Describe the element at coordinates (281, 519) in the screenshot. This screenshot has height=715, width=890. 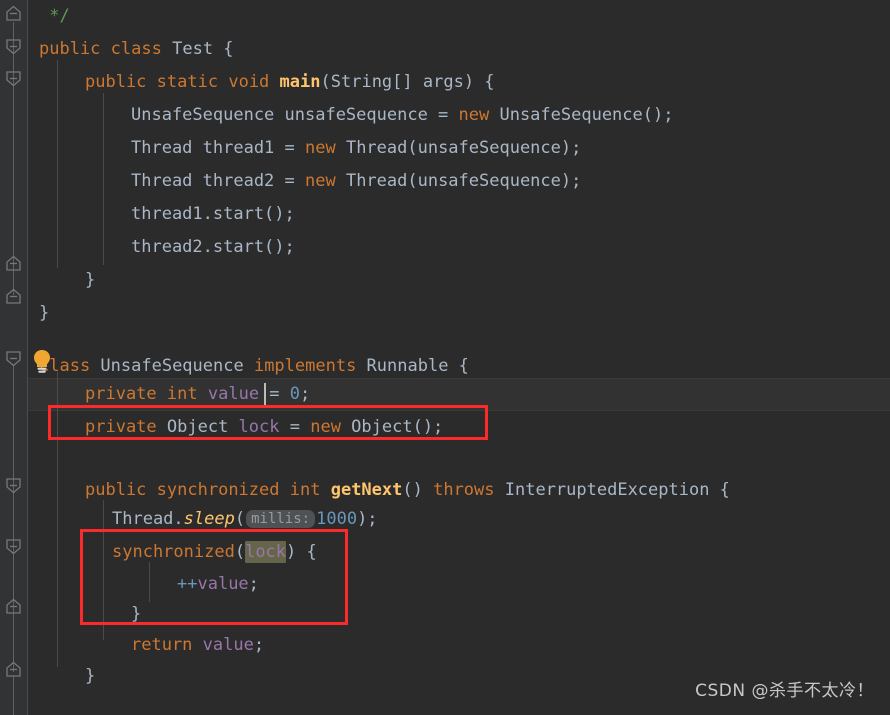
I see `parameter-hint-millis: millis:` at that location.